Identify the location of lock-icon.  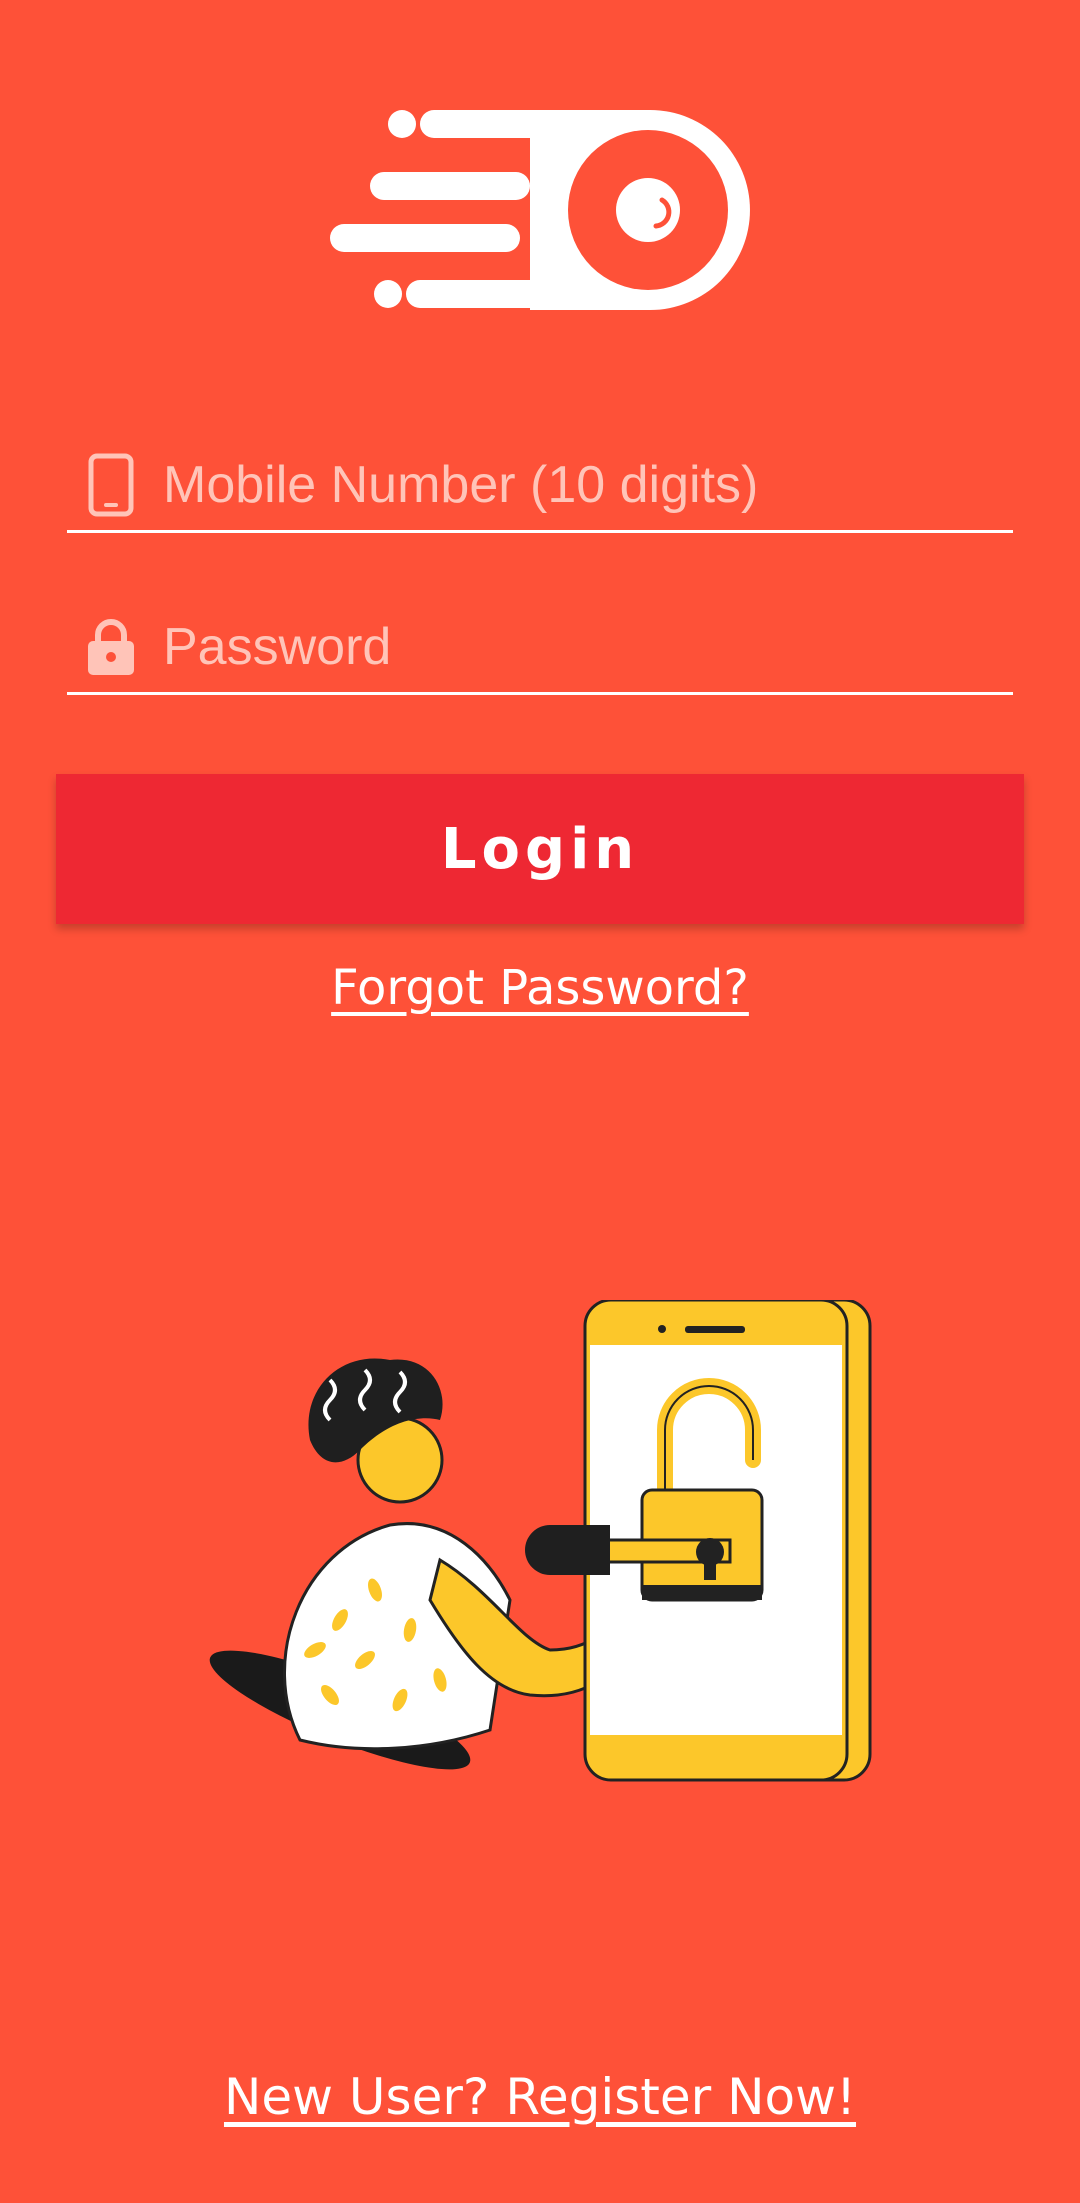
(111, 647).